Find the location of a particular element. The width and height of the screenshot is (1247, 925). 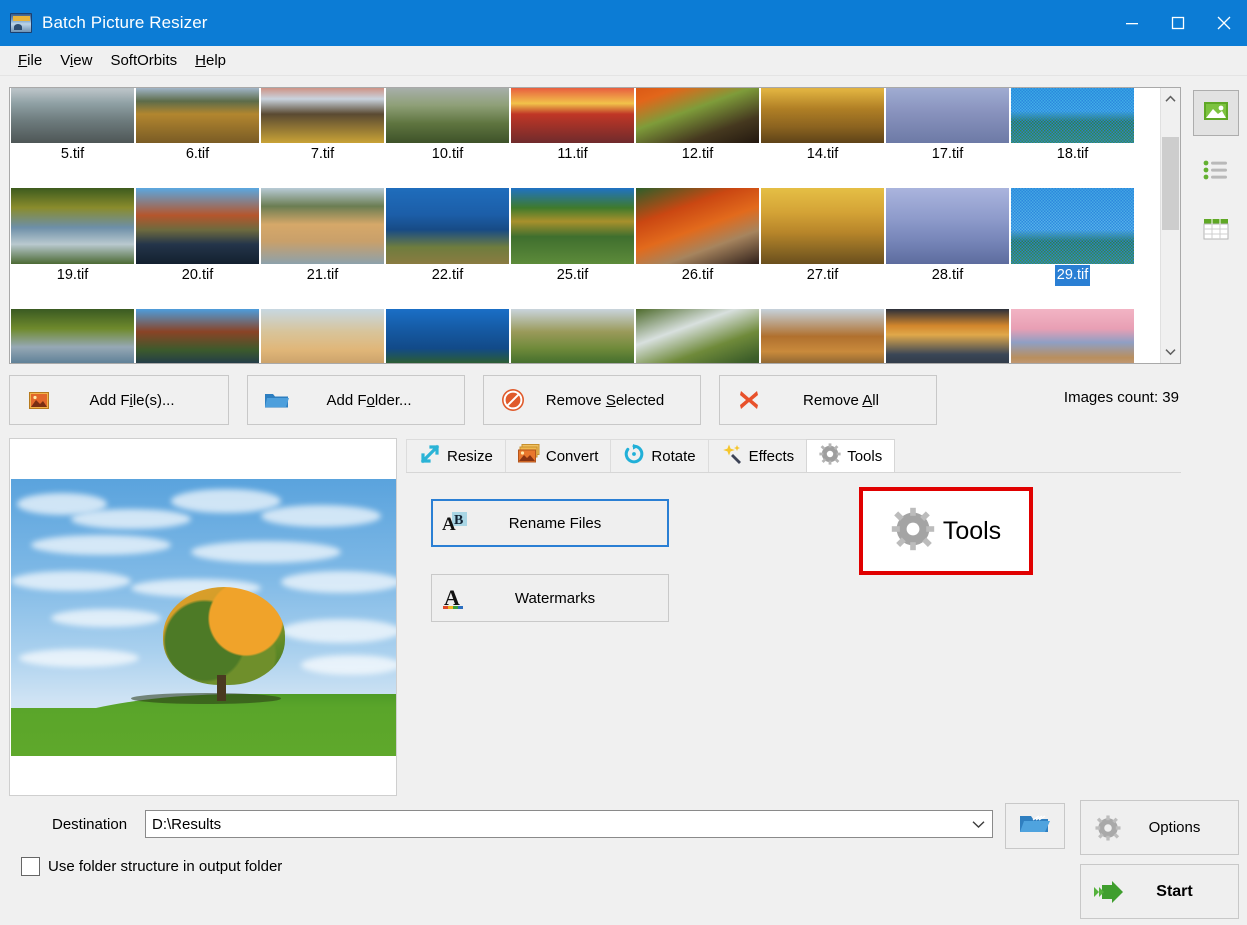

maximize-button is located at coordinates (1178, 23).